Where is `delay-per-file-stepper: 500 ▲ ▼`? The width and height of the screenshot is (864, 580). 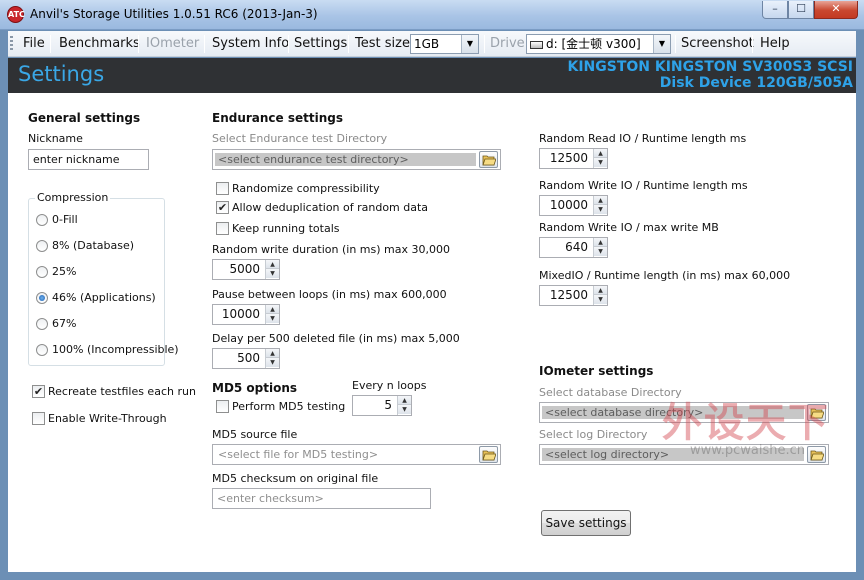
delay-per-file-stepper: 500 ▲ ▼ is located at coordinates (246, 358).